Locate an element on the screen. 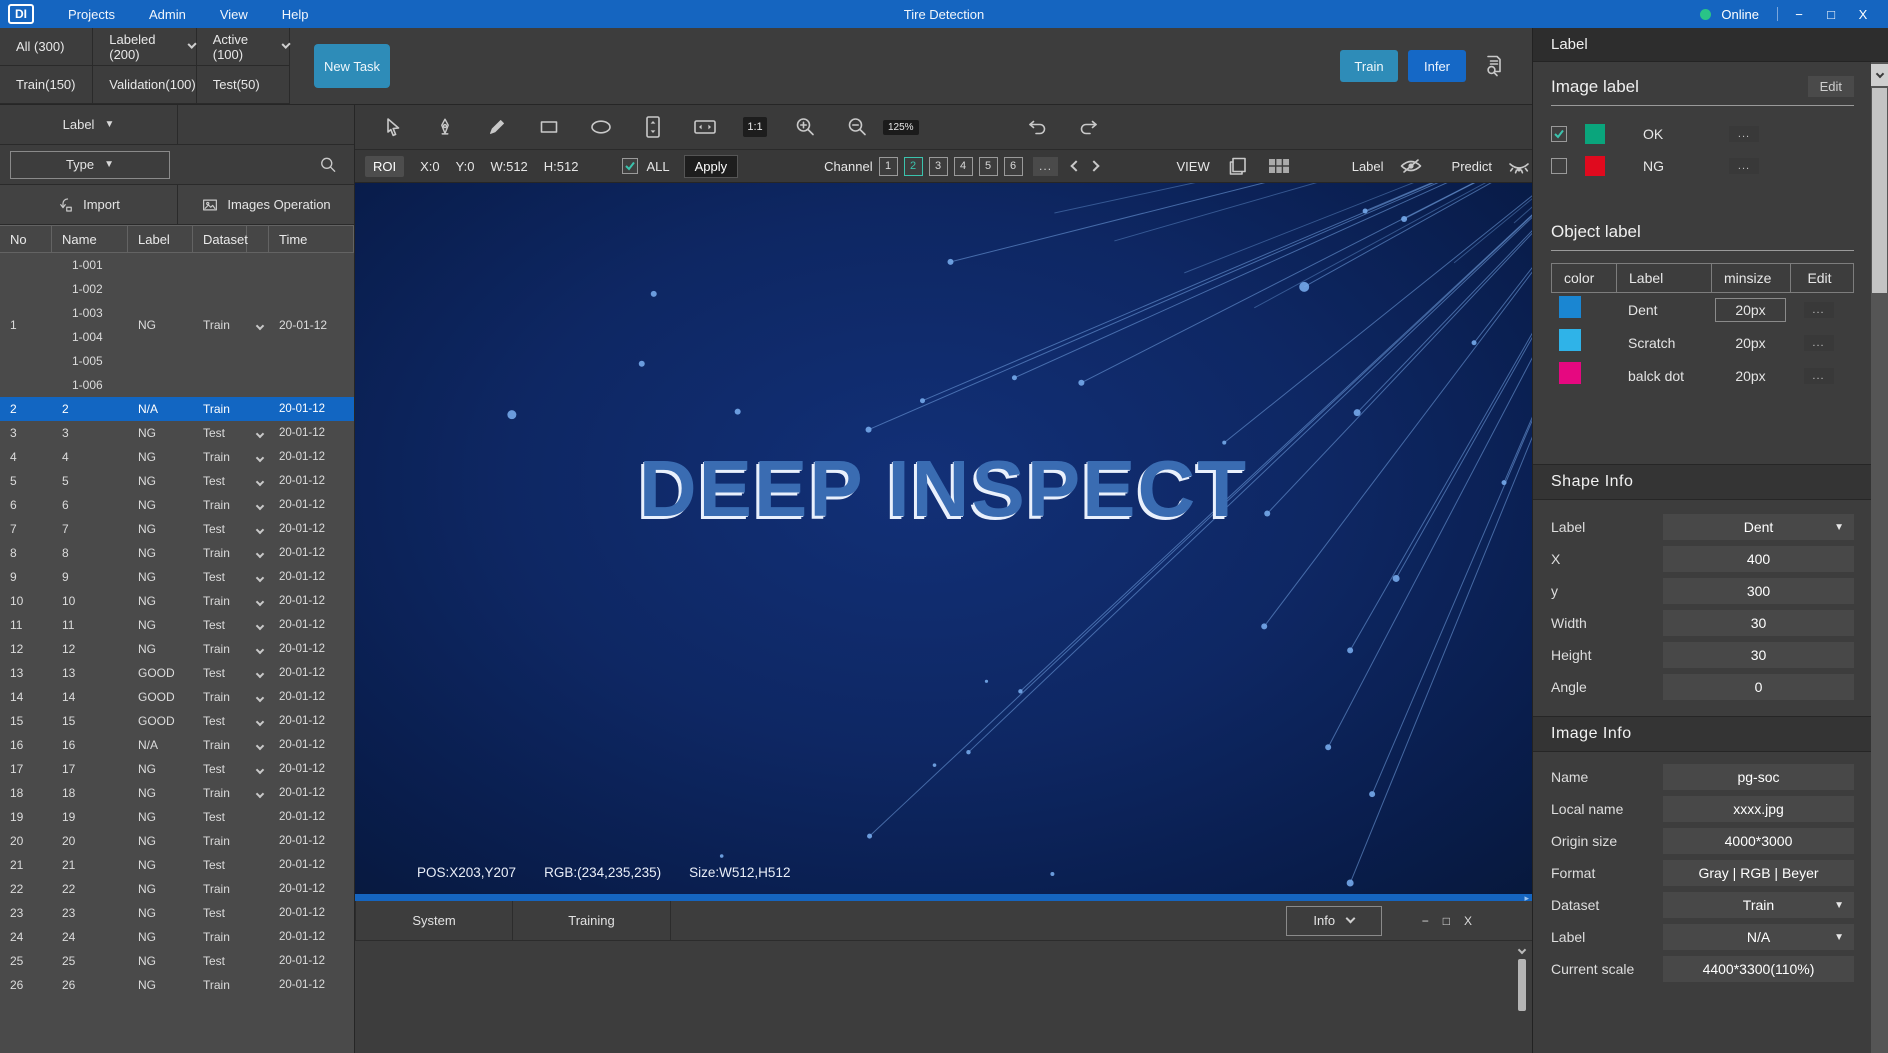  field-value: 300 is located at coordinates (1758, 591).